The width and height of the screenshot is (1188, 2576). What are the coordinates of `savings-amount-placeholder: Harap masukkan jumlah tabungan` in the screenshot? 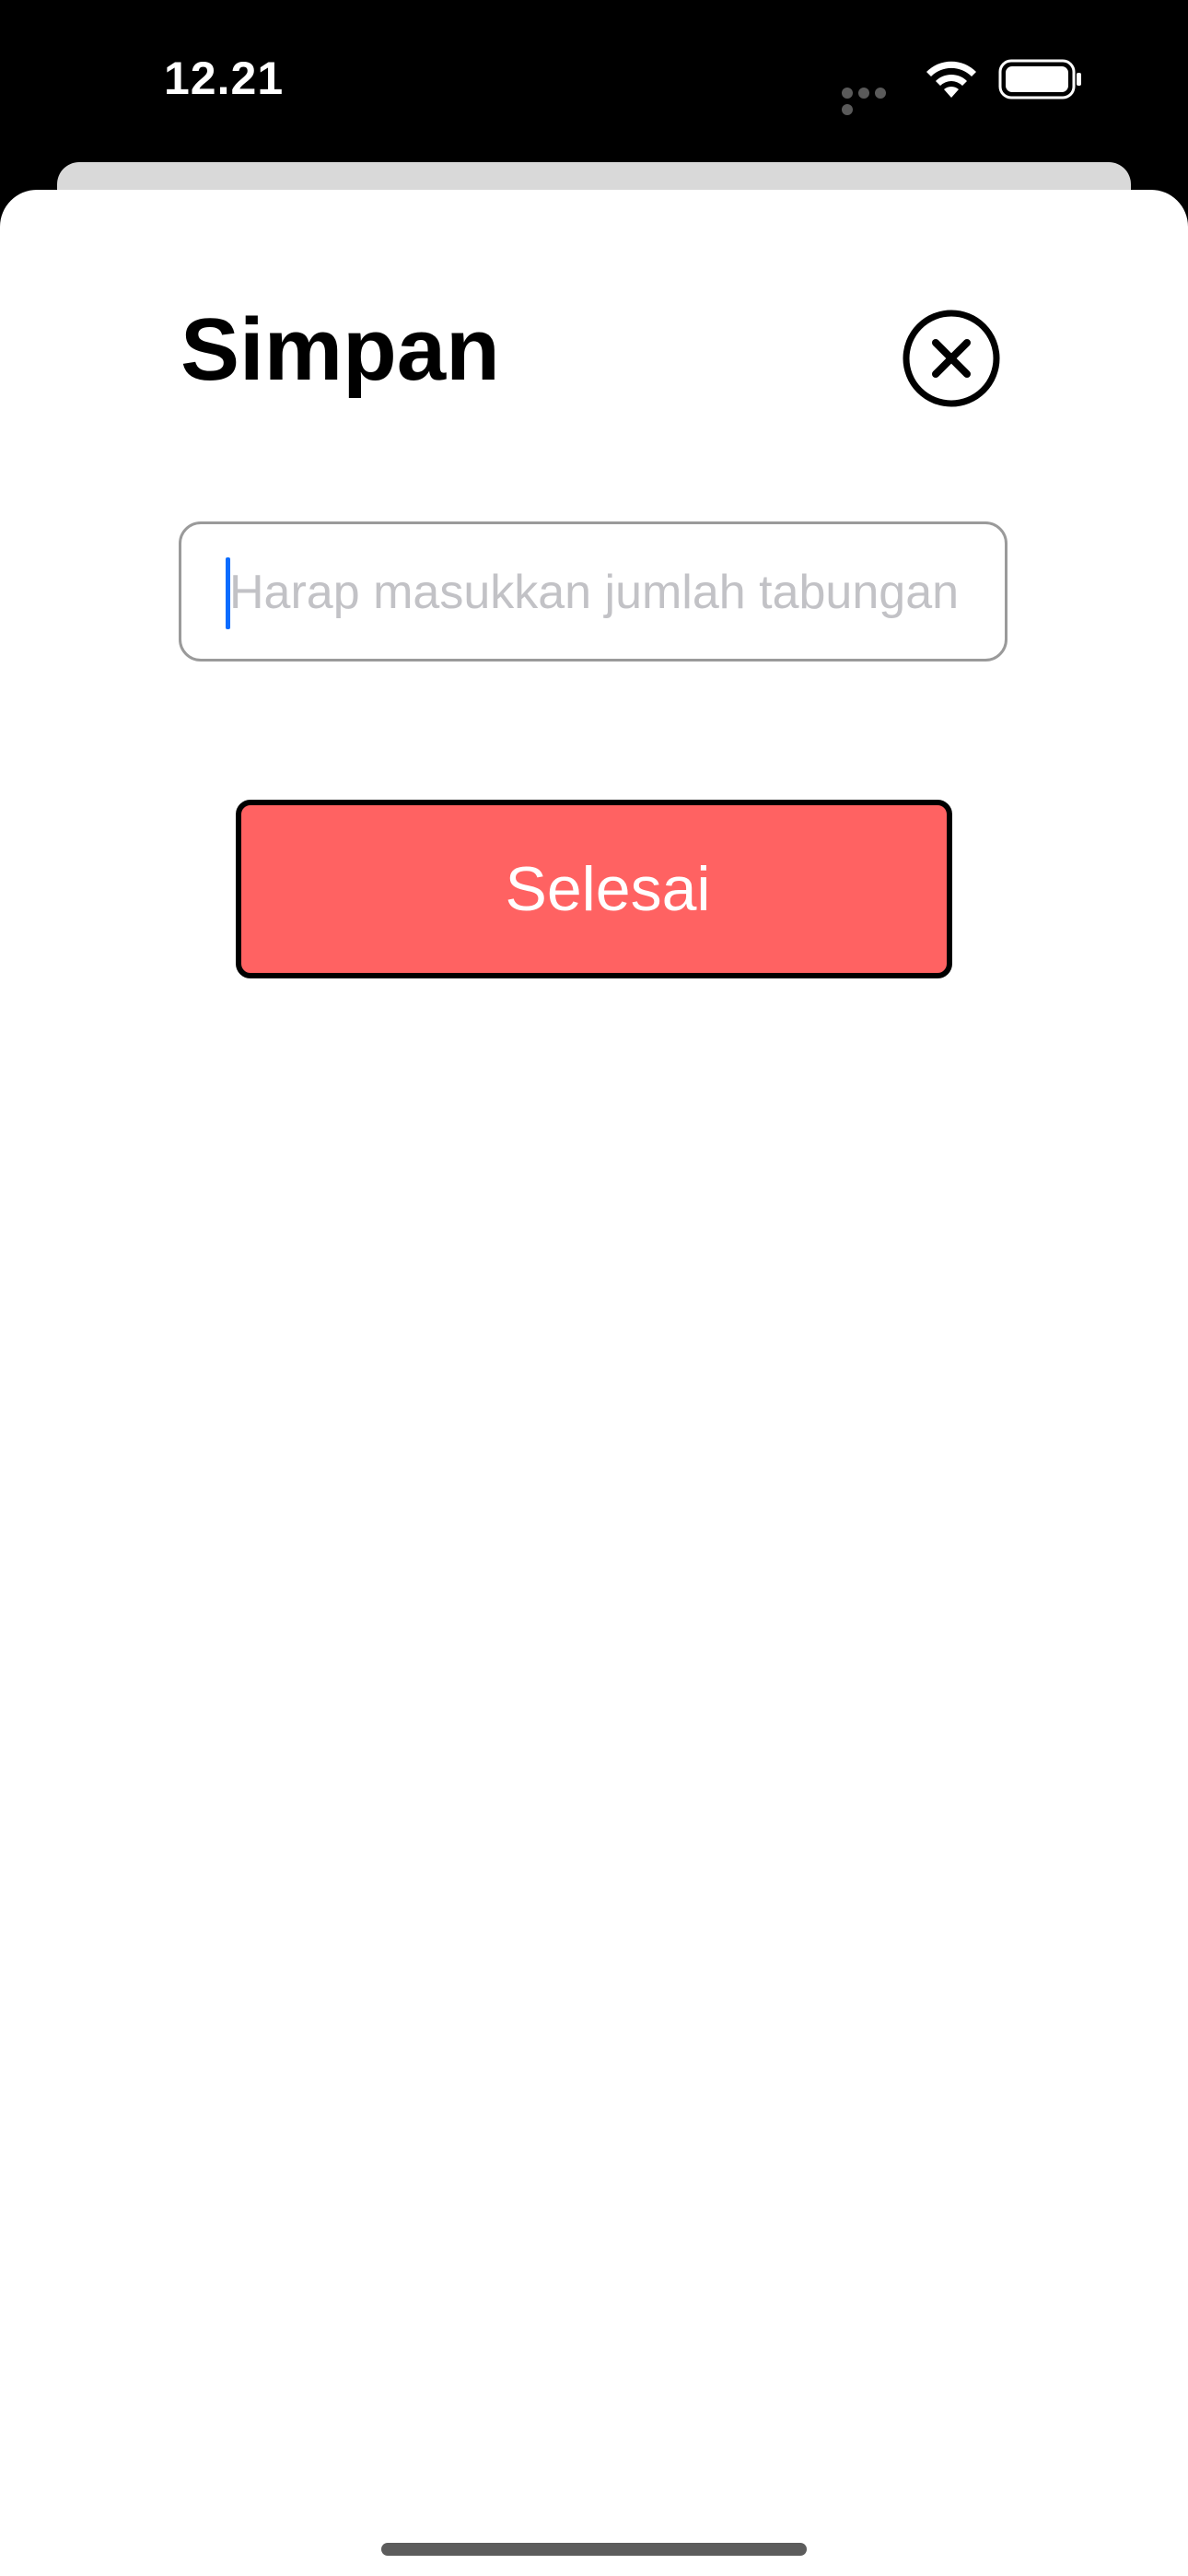 It's located at (594, 592).